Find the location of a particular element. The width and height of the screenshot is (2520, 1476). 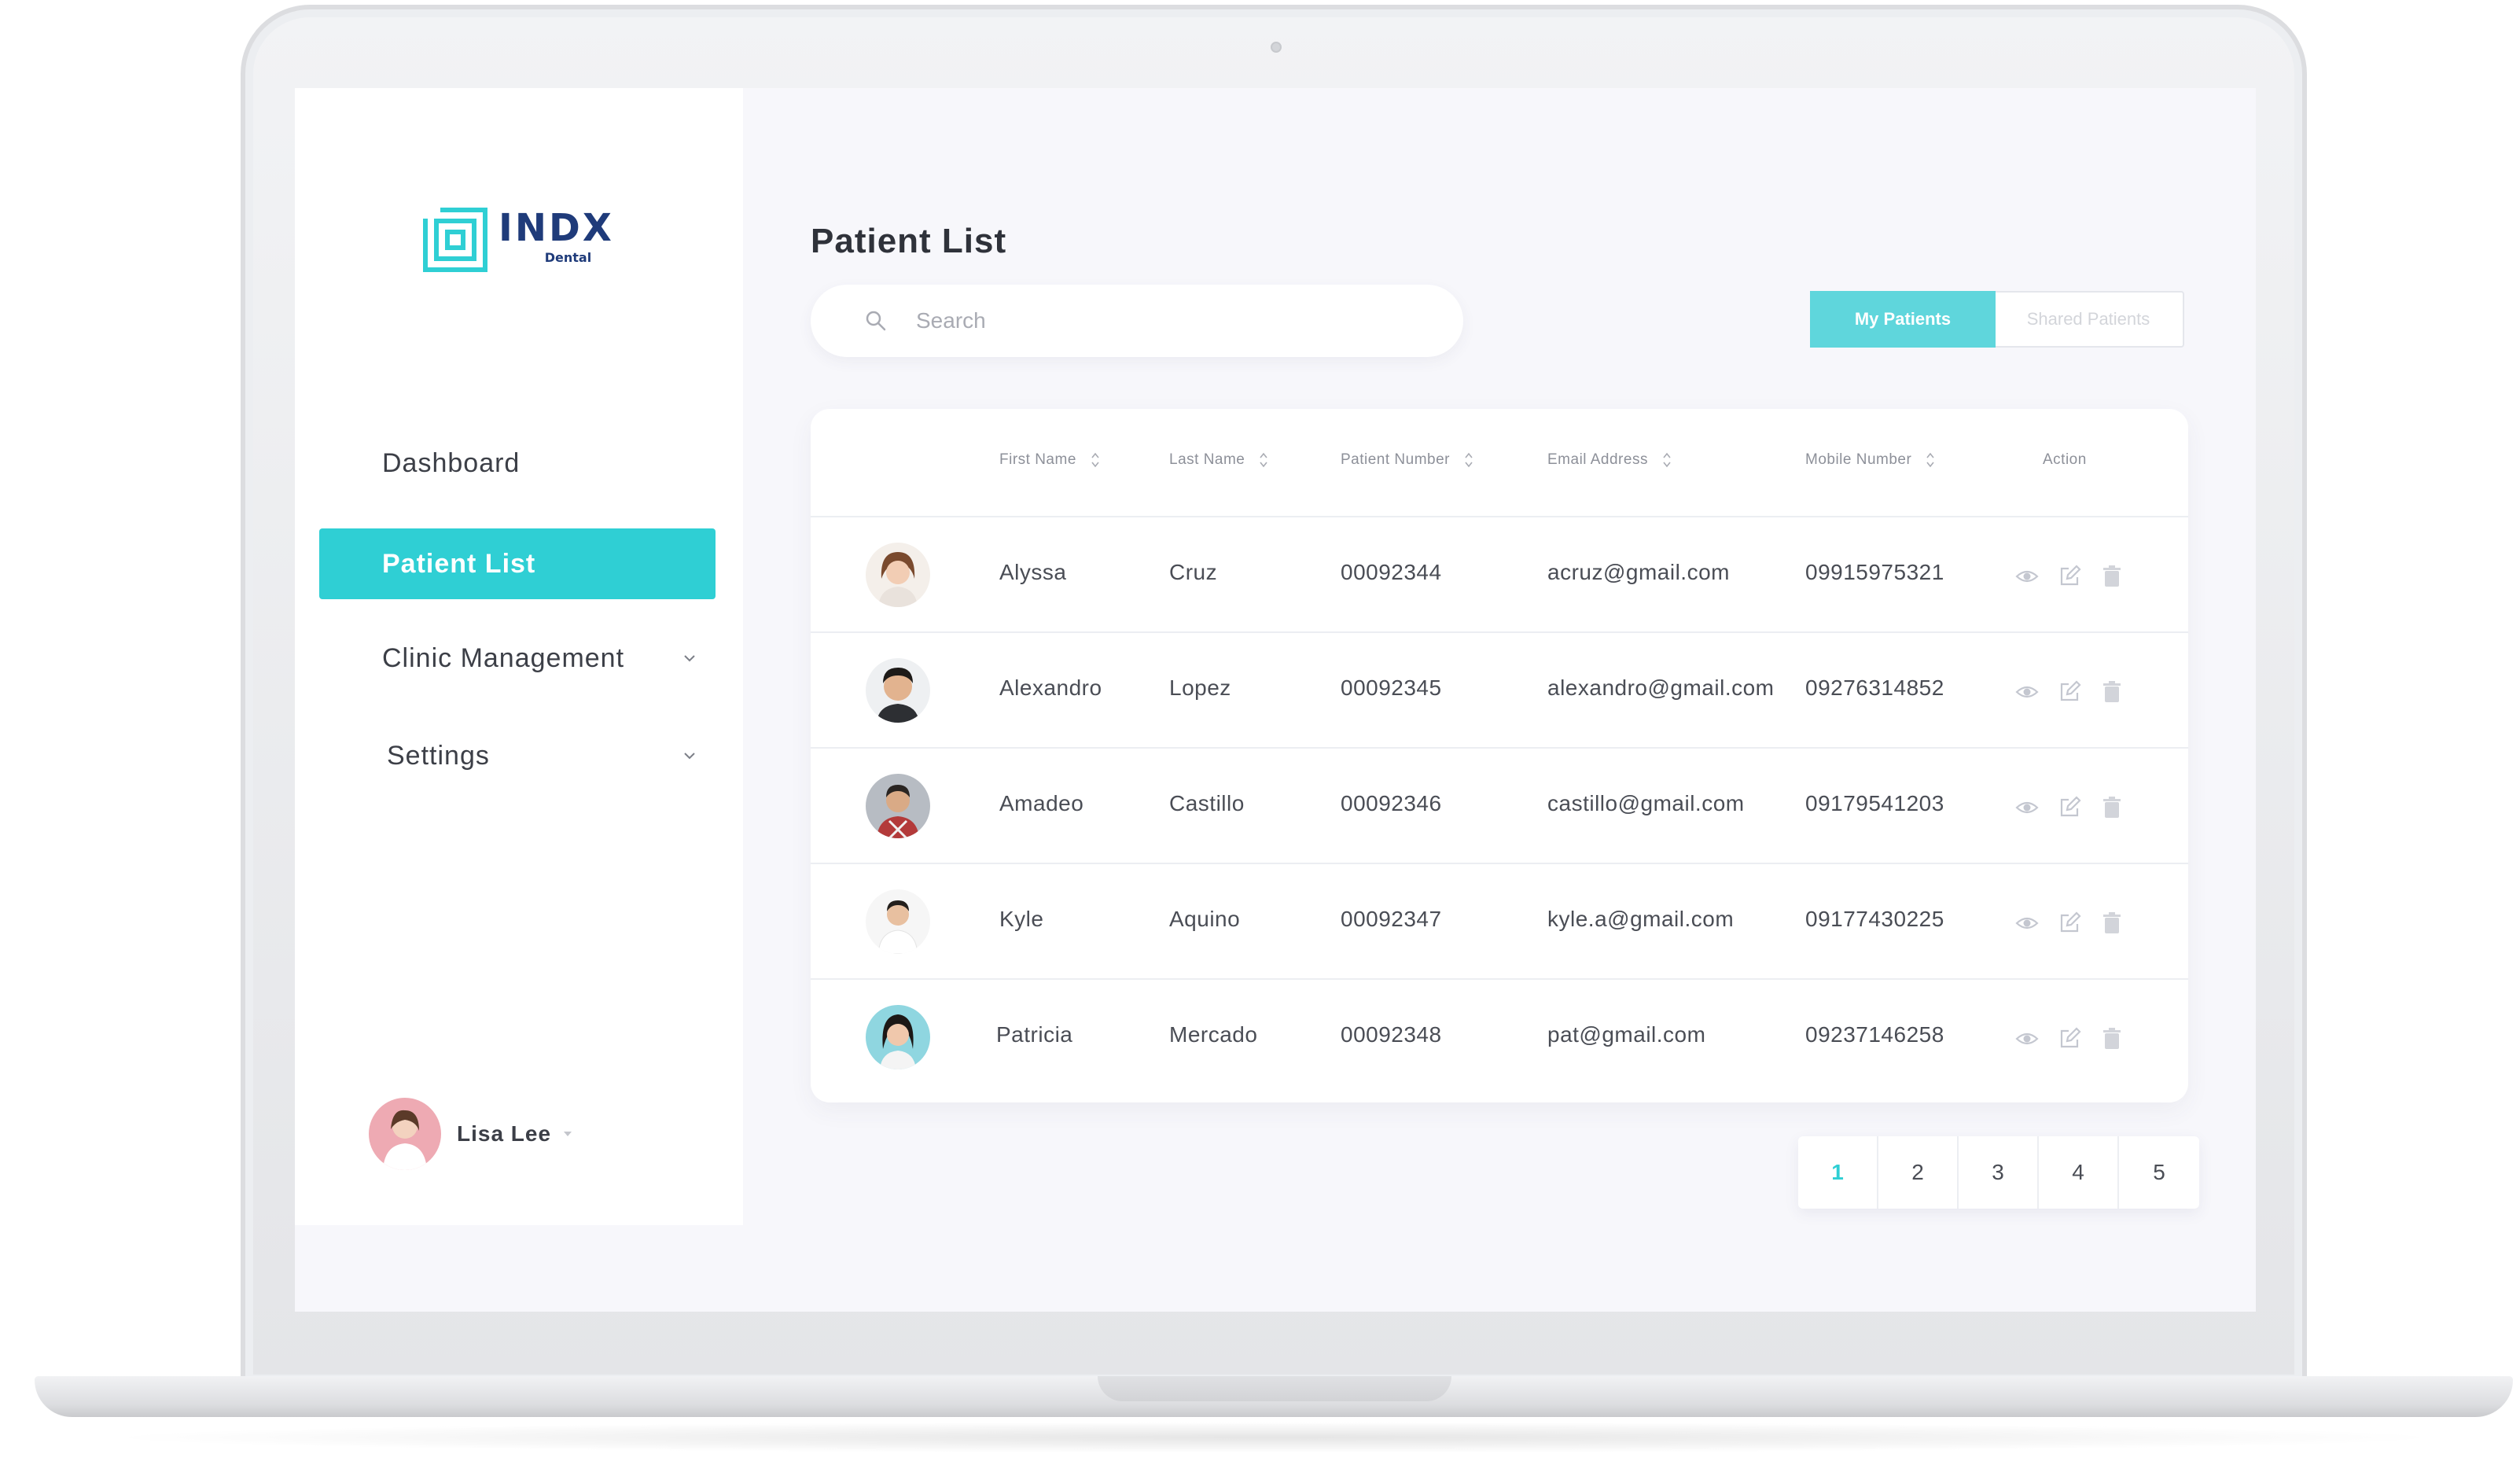

logo-subtitle: Dental is located at coordinates (568, 257).